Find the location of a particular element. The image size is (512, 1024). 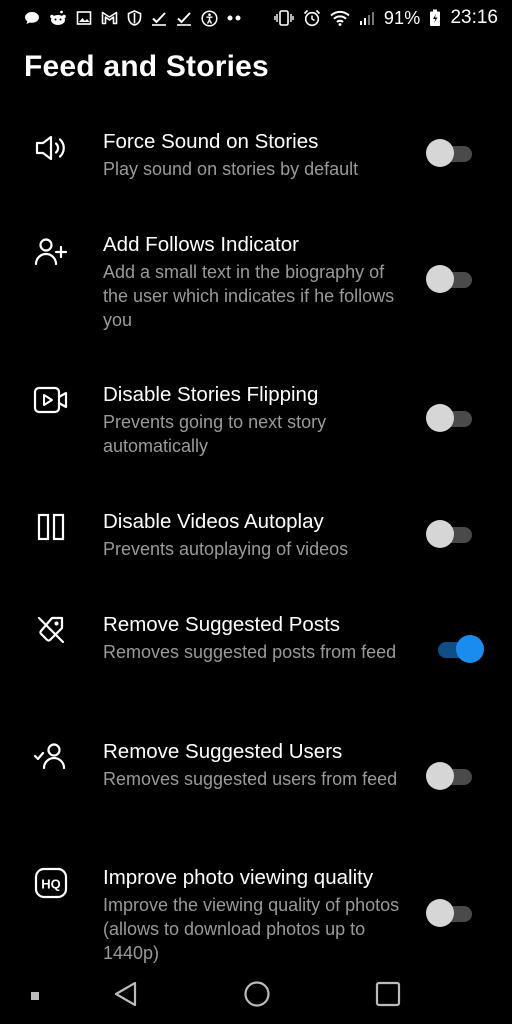

setting-description: Prevents autoplaying of videos is located at coordinates (226, 549).